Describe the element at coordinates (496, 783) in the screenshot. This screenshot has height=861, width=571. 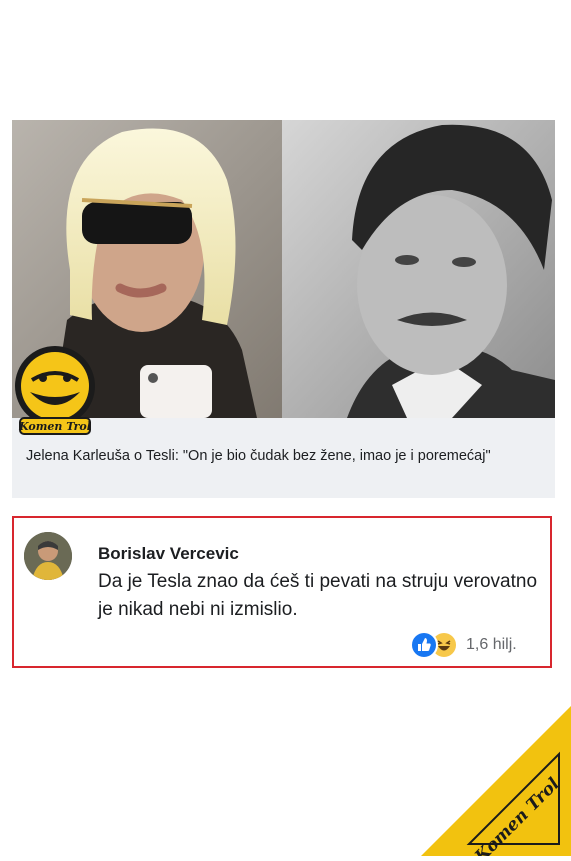
I see `corner-watermark: Komen Trol` at that location.